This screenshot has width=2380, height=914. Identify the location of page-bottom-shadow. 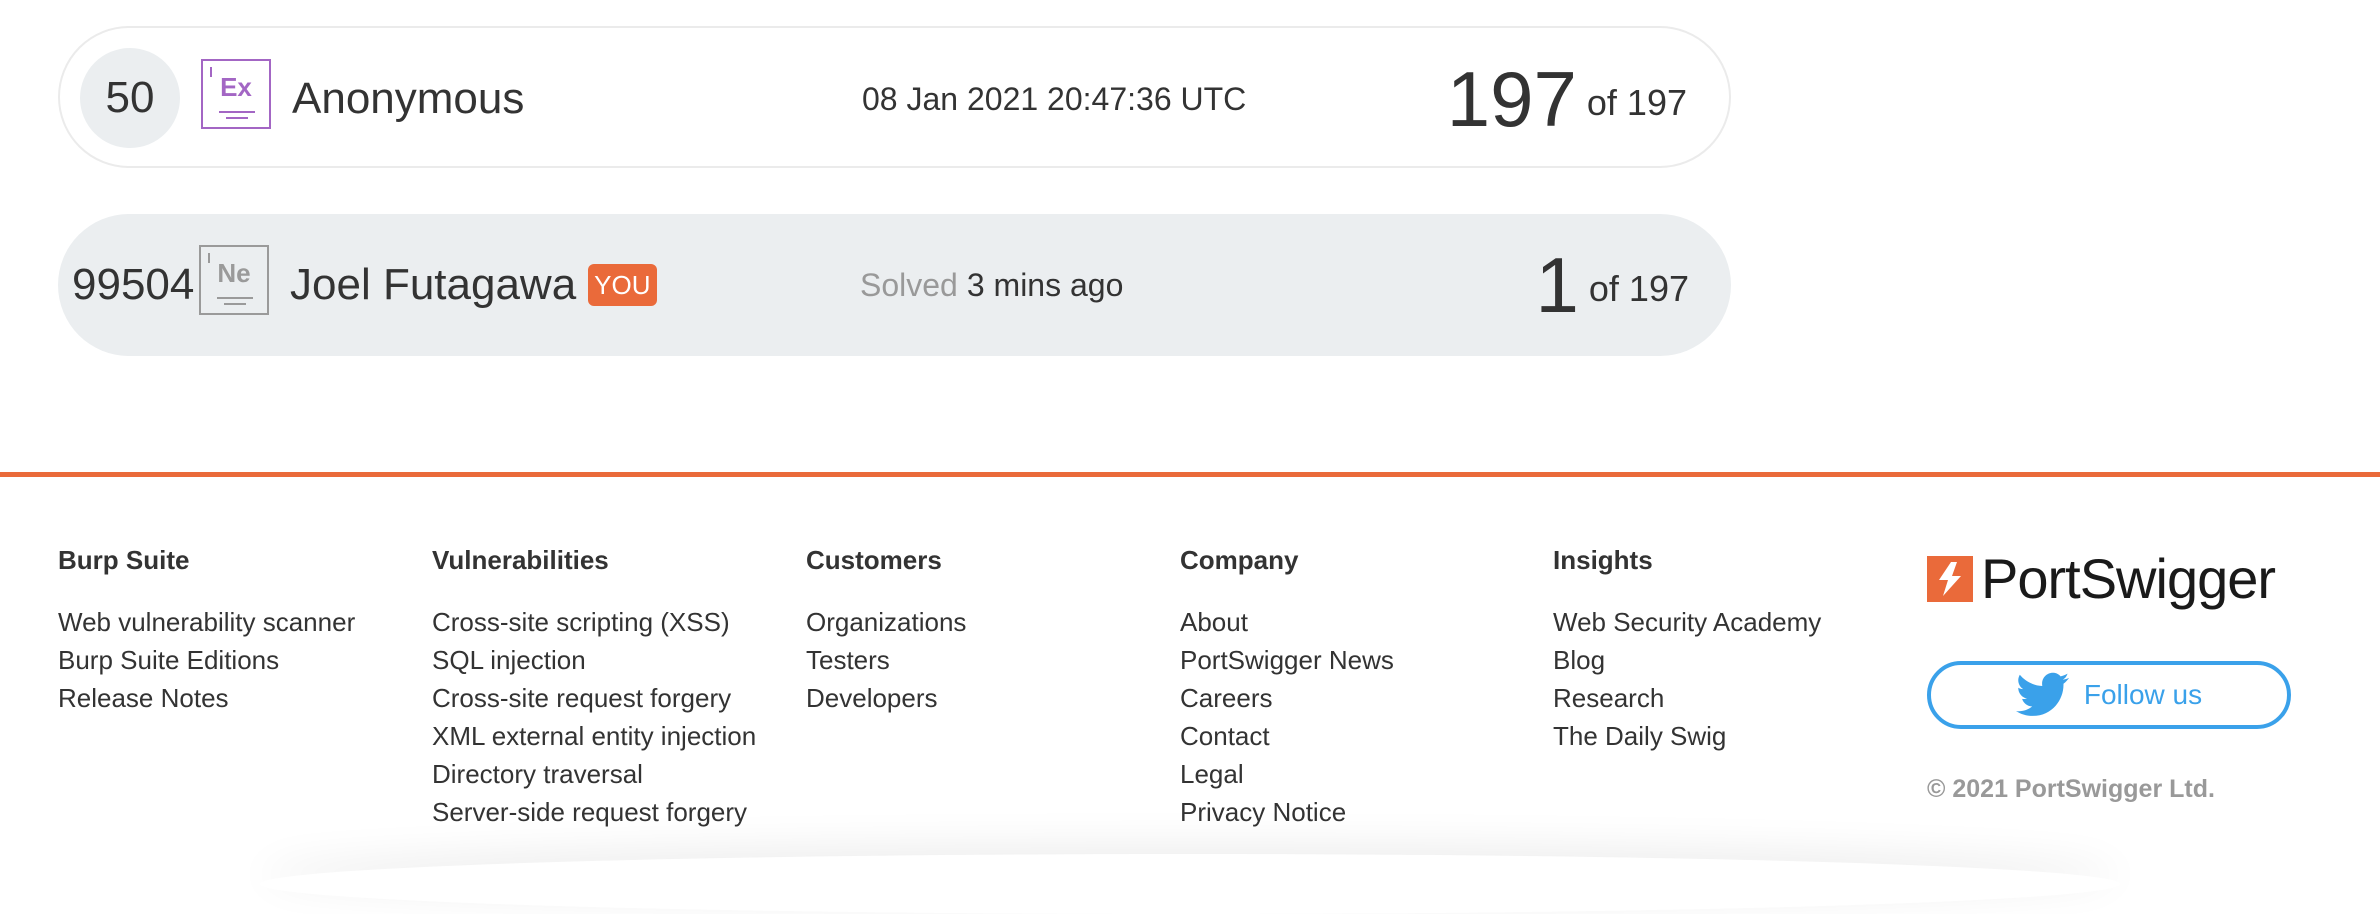
(1190, 884).